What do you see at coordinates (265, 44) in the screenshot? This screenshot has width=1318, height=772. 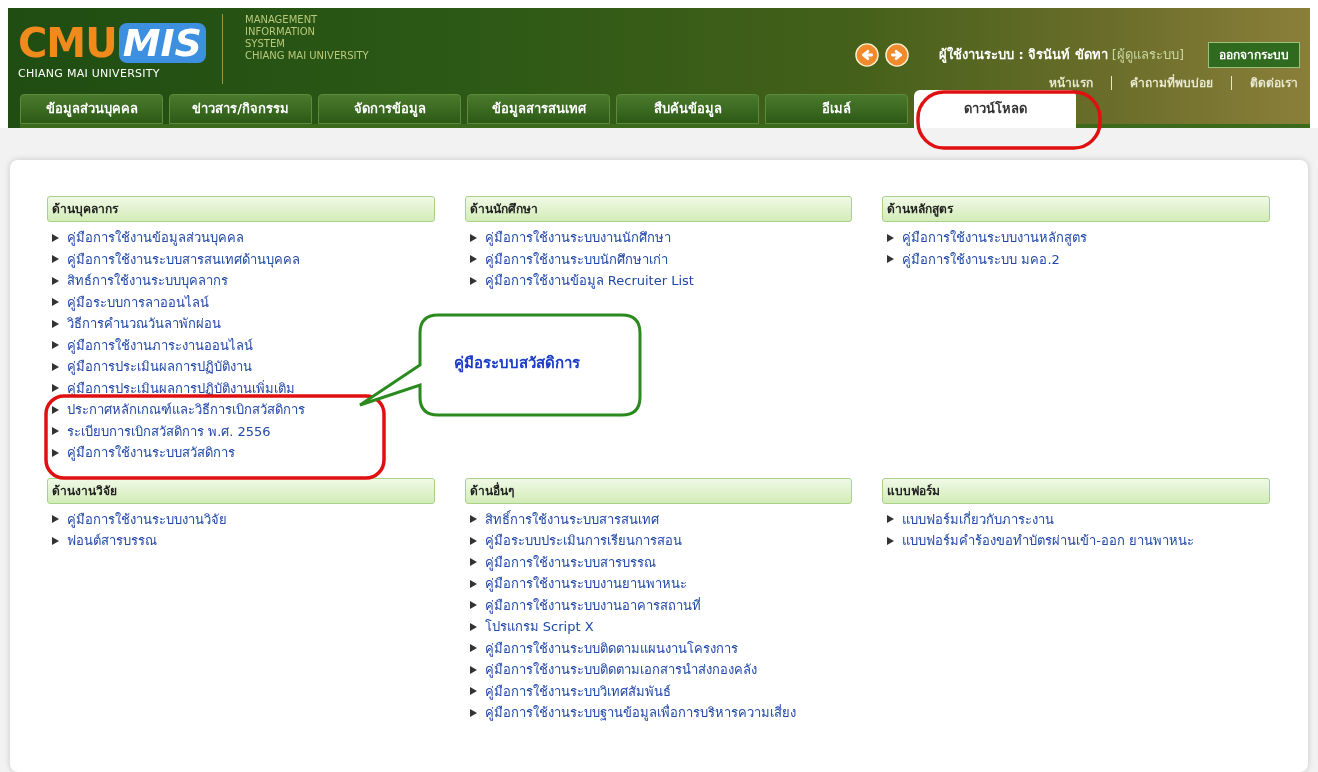 I see `tagline-text: SYSTEM` at bounding box center [265, 44].